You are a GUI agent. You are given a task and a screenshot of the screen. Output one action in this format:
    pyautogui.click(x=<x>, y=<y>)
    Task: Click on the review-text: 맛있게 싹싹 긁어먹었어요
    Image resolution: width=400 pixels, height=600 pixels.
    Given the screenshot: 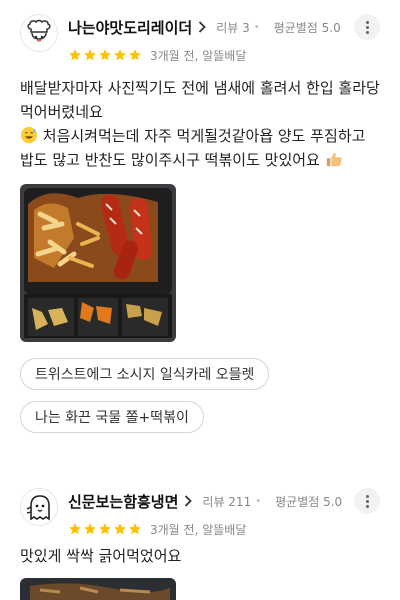 What is the action you would take?
    pyautogui.click(x=201, y=556)
    